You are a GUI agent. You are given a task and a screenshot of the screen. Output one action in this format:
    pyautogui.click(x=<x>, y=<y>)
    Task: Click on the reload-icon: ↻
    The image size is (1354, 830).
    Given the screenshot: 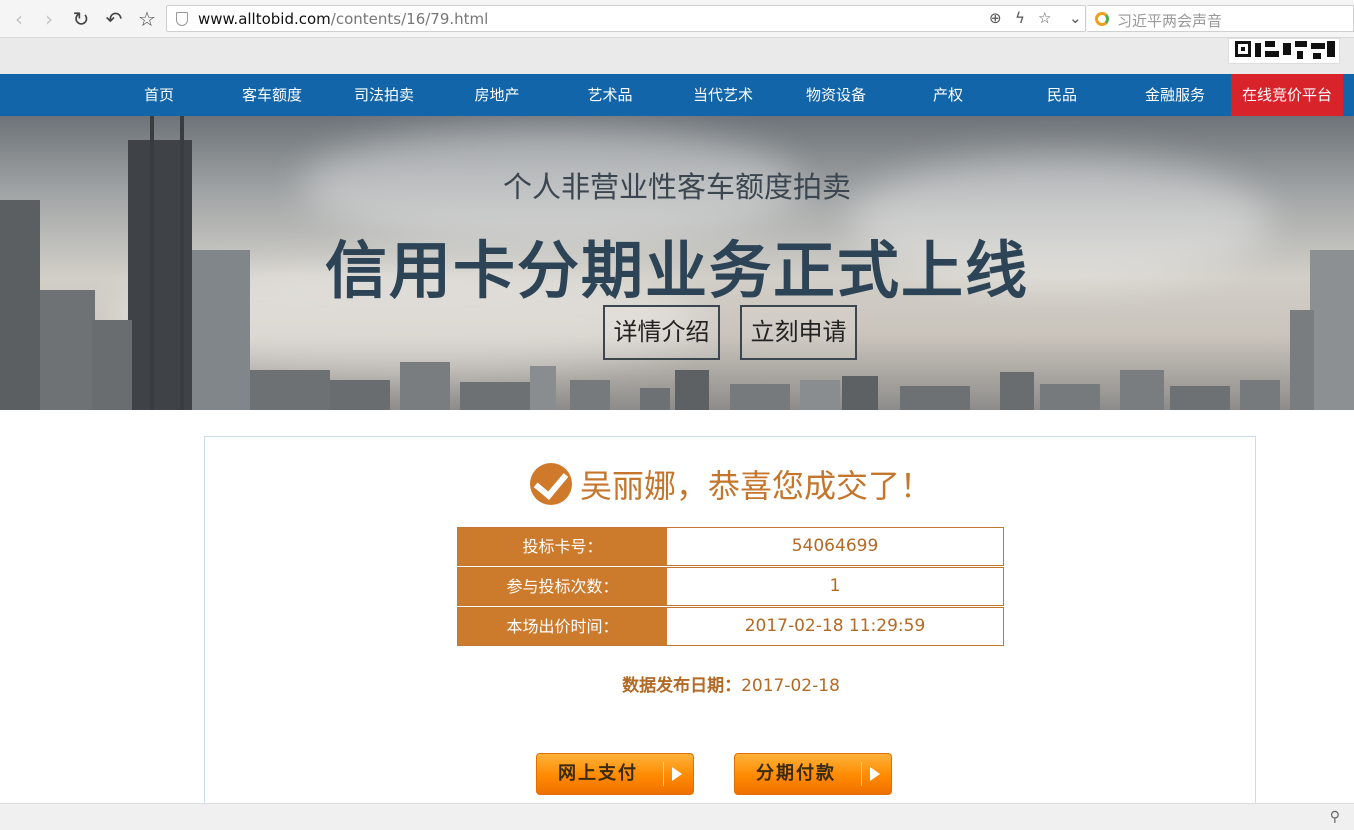 What is the action you would take?
    pyautogui.click(x=81, y=19)
    